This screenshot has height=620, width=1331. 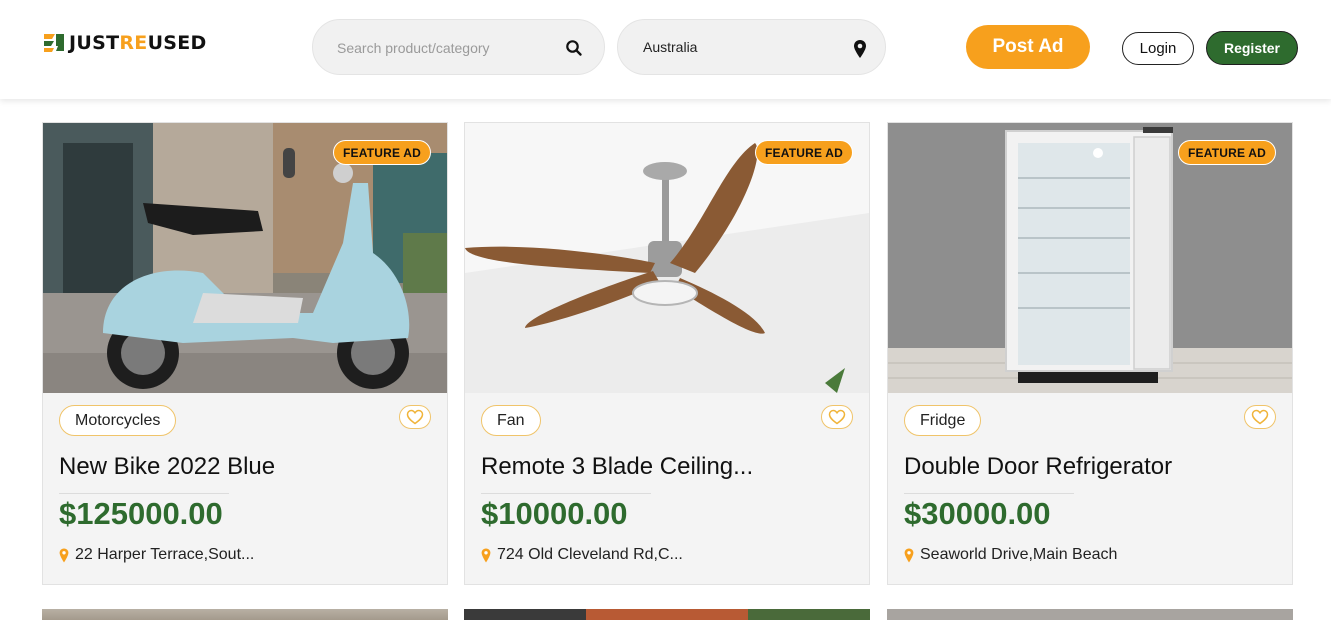 I want to click on search-icon, so click(x=574, y=48).